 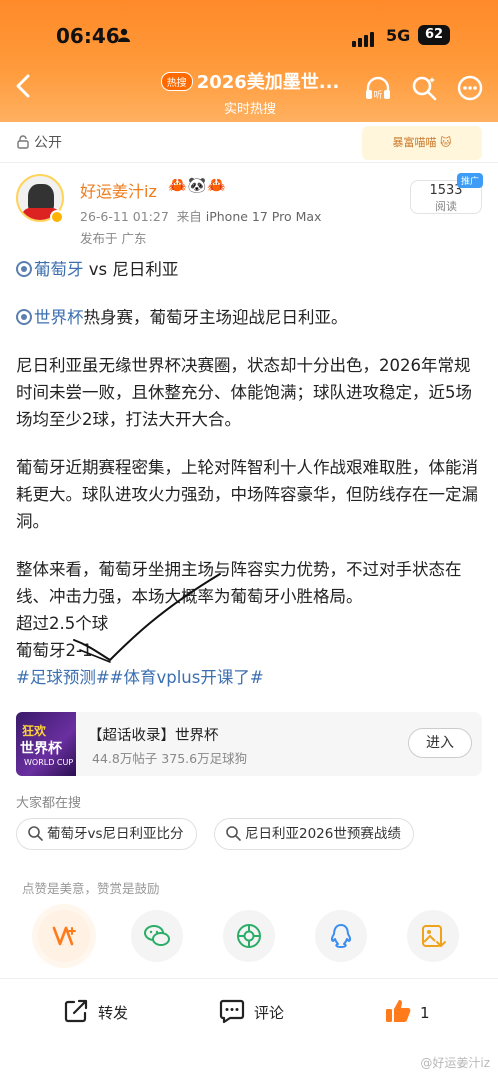 I want to click on moments-share-button, so click(x=249, y=936).